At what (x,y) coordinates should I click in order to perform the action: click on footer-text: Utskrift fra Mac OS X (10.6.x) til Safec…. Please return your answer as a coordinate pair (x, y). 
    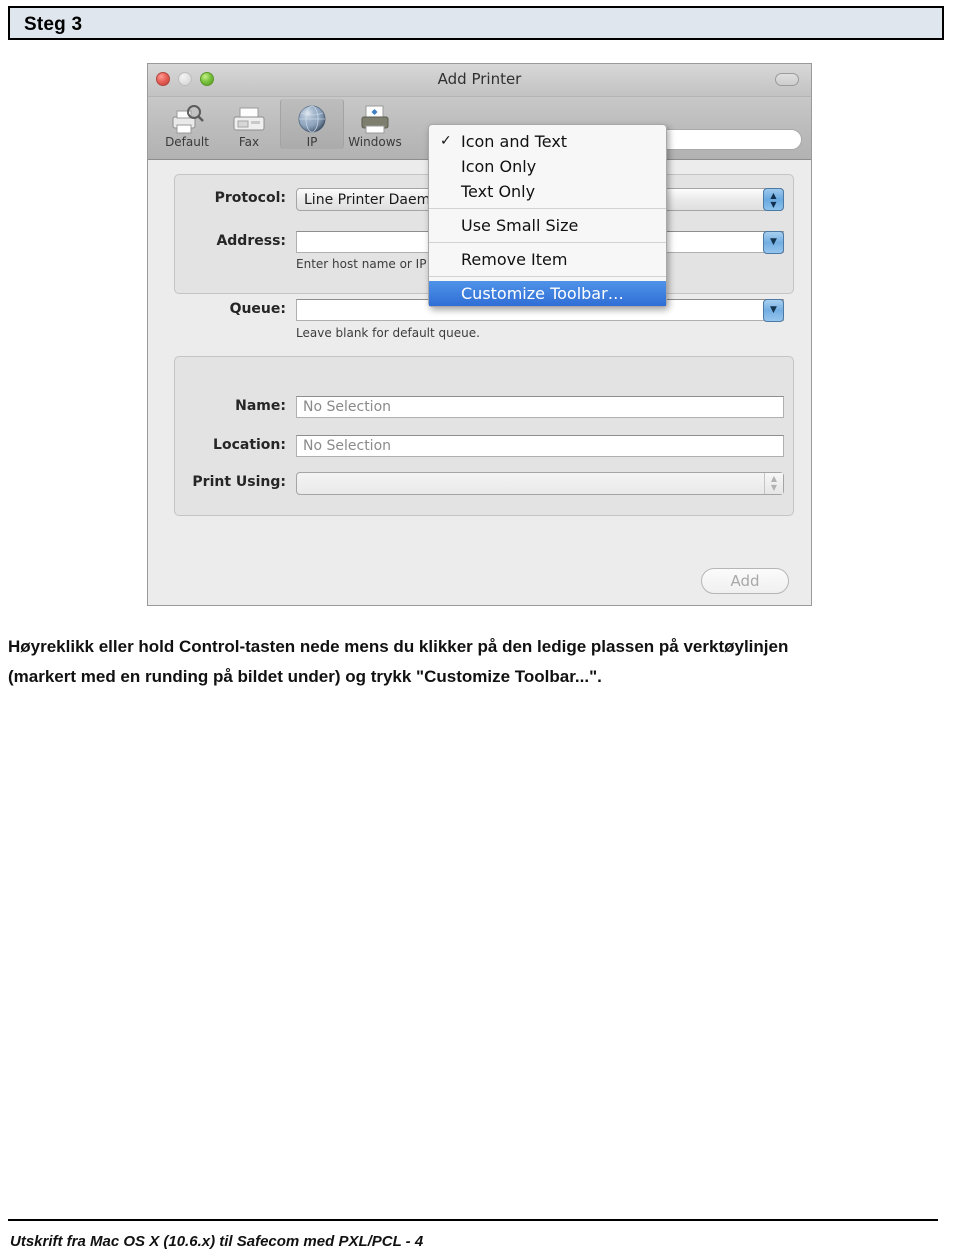
    Looking at the image, I should click on (217, 1241).